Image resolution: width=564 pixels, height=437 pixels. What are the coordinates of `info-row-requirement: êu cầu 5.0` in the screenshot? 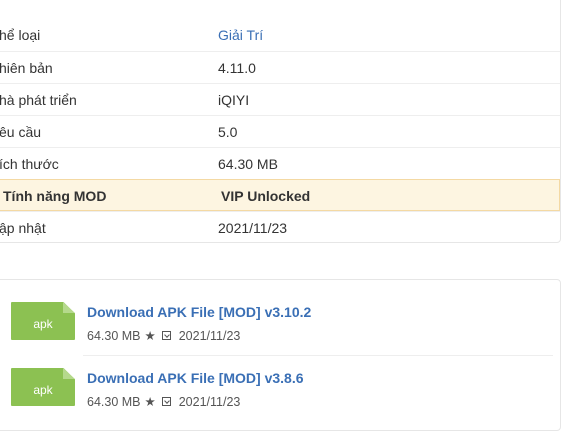 It's located at (280, 131).